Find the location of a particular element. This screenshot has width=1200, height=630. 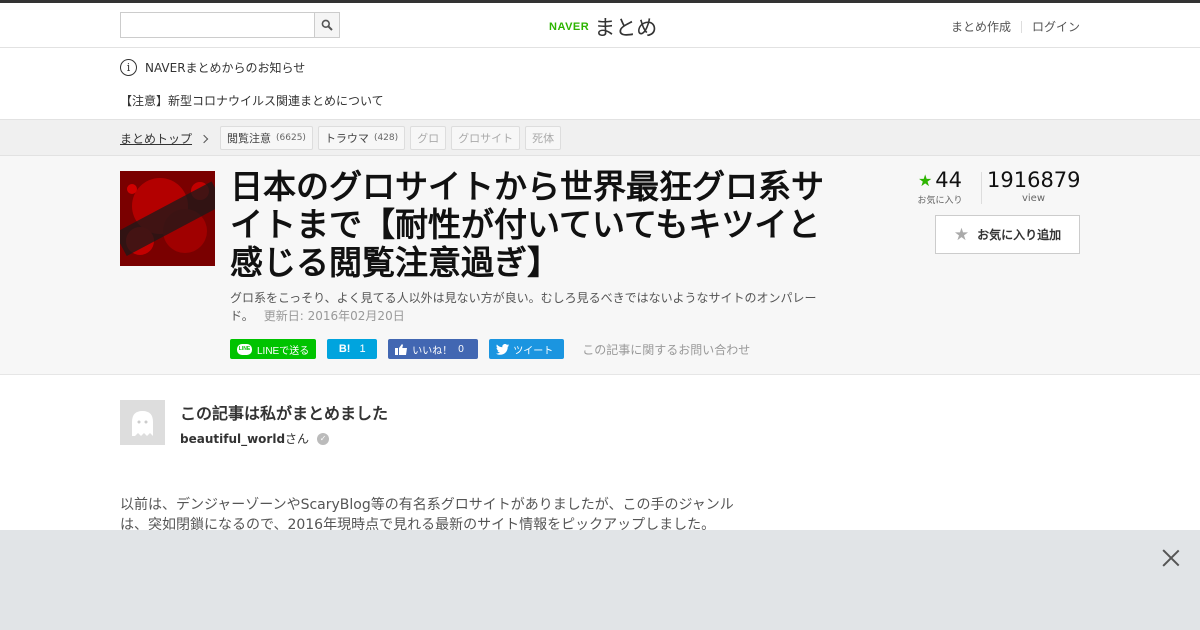

favorite-count-value-row: ★ 44 is located at coordinates (940, 180).